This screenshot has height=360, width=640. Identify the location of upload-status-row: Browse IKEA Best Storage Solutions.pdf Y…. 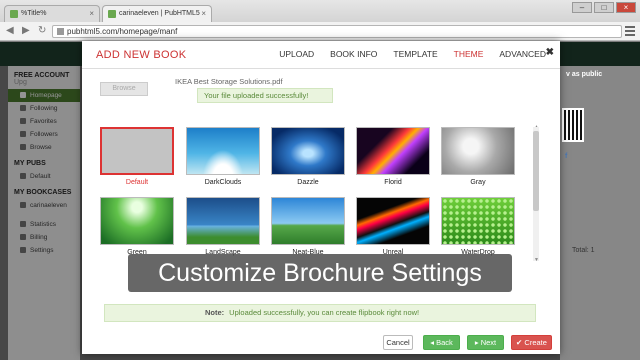
(320, 94).